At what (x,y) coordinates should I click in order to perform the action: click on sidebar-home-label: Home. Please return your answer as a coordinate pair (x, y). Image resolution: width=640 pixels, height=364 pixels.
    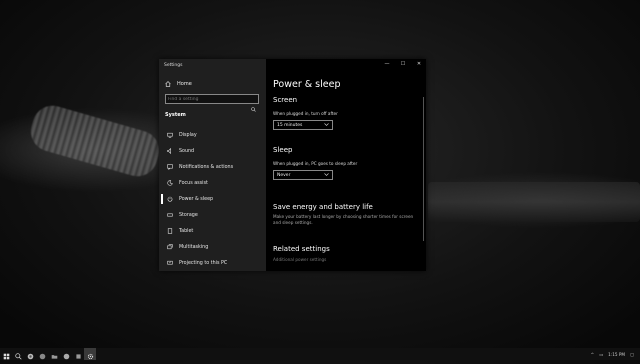
    Looking at the image, I should click on (184, 84).